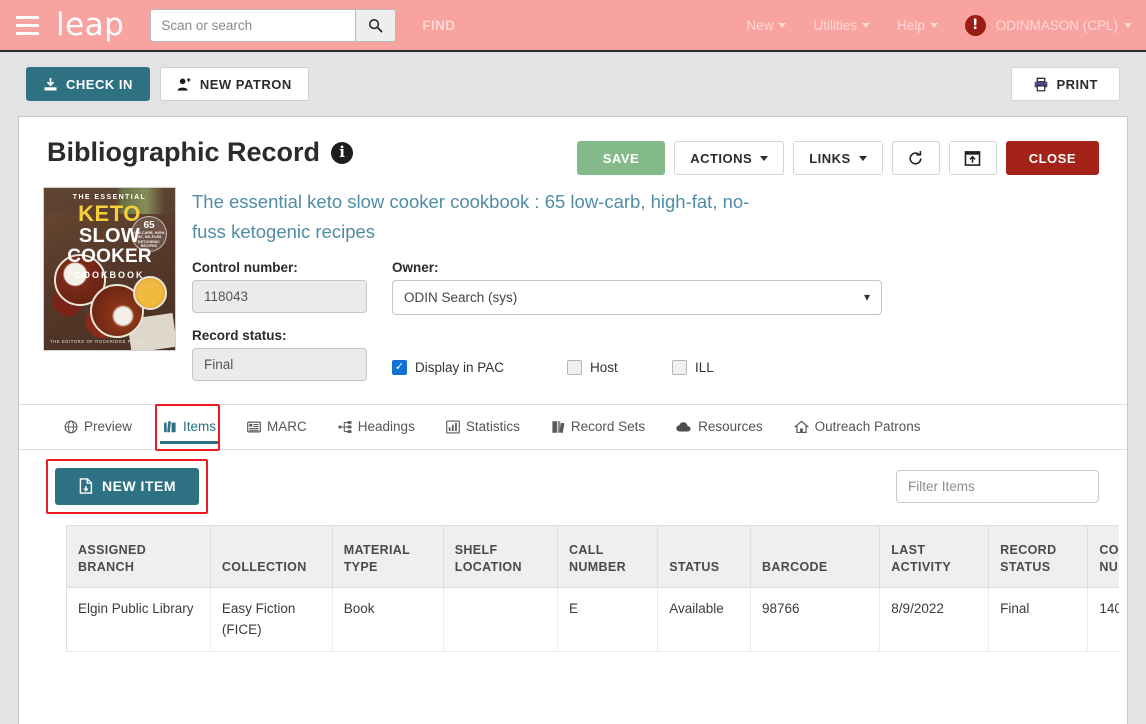 Image resolution: width=1146 pixels, height=724 pixels. Describe the element at coordinates (184, 84) in the screenshot. I see `new-patron-icon` at that location.